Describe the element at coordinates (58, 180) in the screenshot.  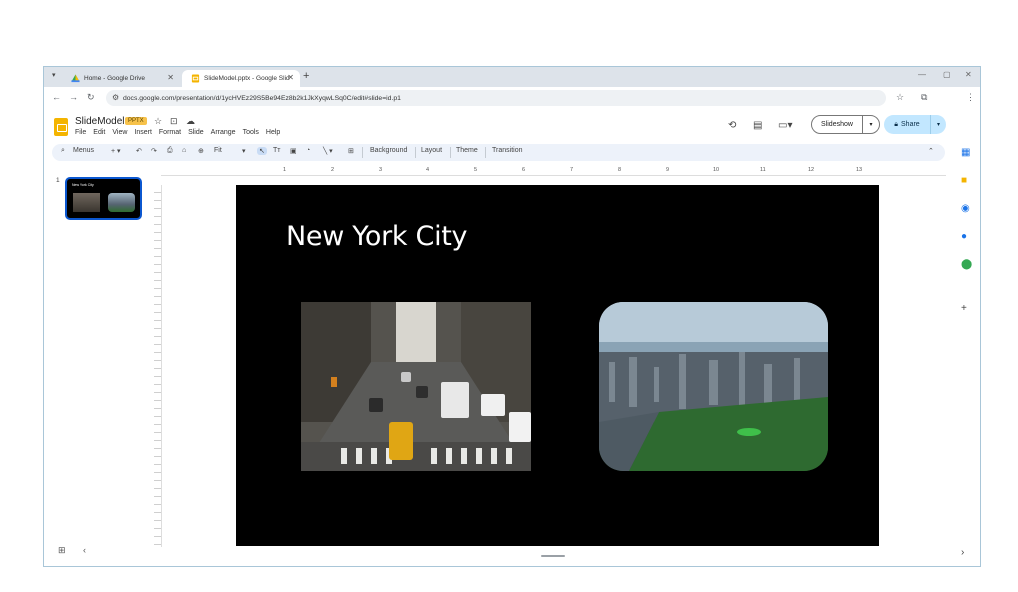
I see `slide-number: 1` at that location.